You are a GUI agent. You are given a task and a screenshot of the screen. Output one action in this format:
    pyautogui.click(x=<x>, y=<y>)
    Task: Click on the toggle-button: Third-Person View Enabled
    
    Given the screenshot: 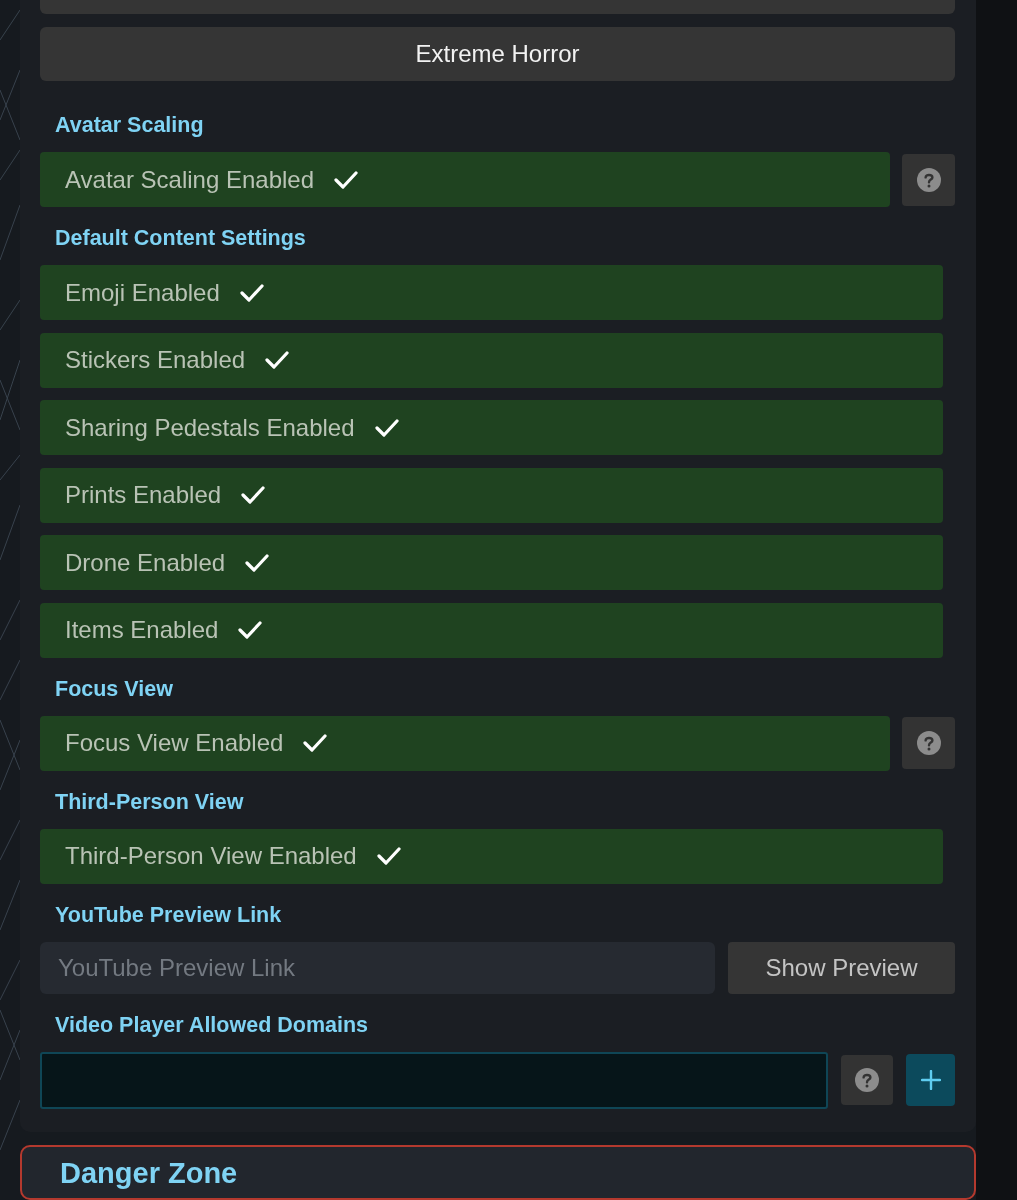 What is the action you would take?
    pyautogui.click(x=491, y=856)
    